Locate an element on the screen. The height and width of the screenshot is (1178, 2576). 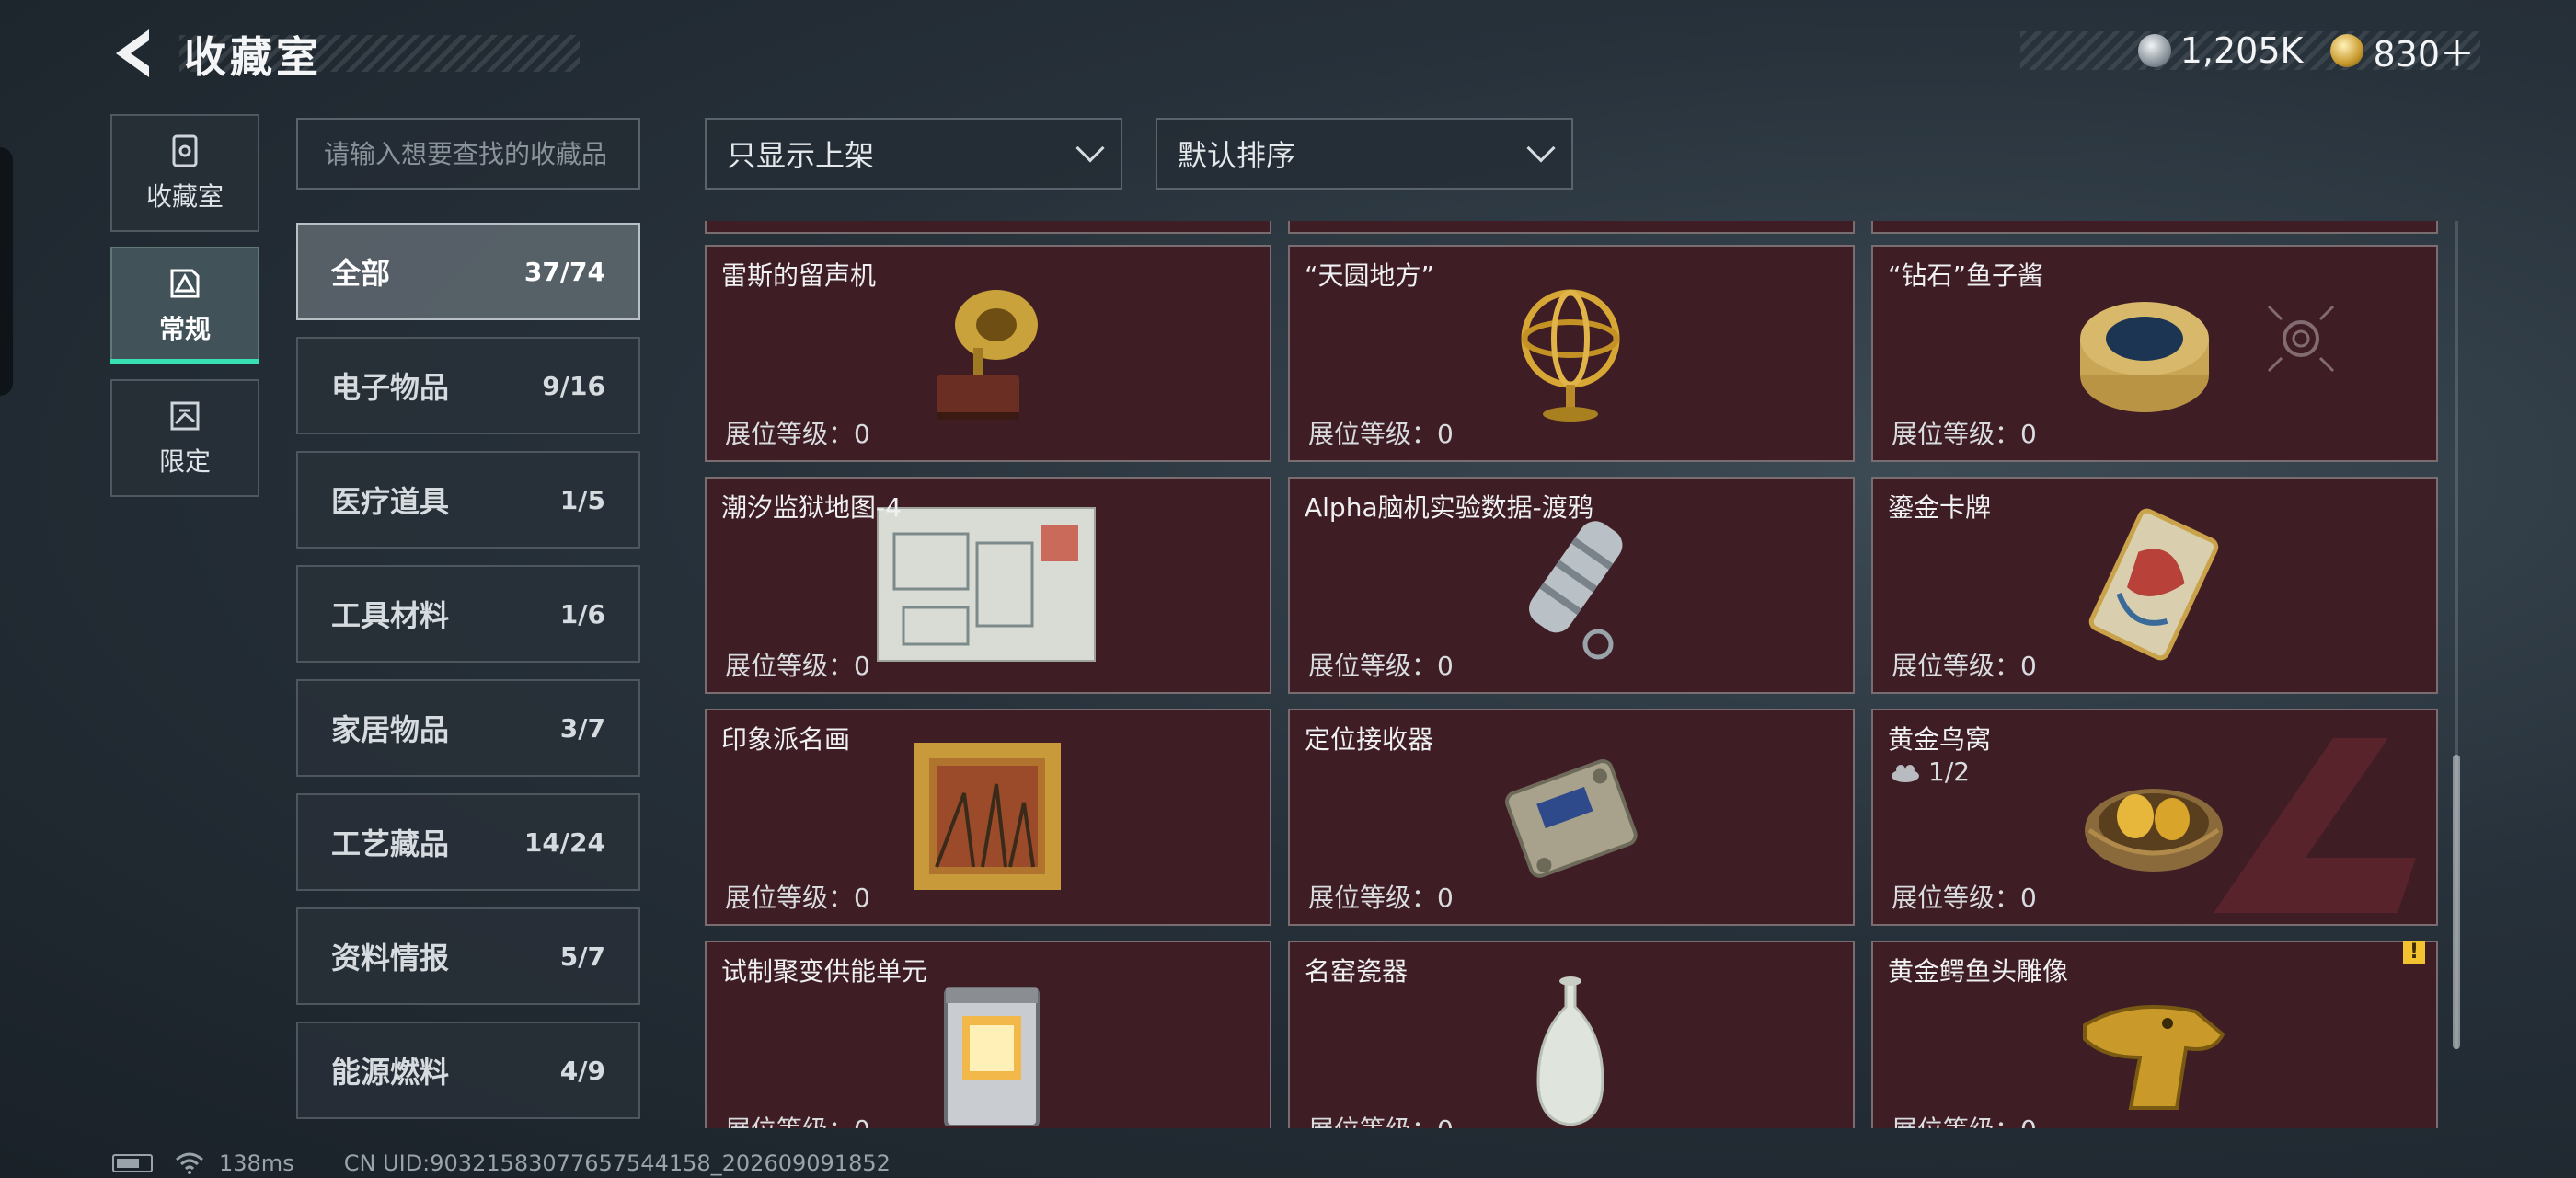
item-name: 黄金鳄鱼头雕像 is located at coordinates (1978, 972).